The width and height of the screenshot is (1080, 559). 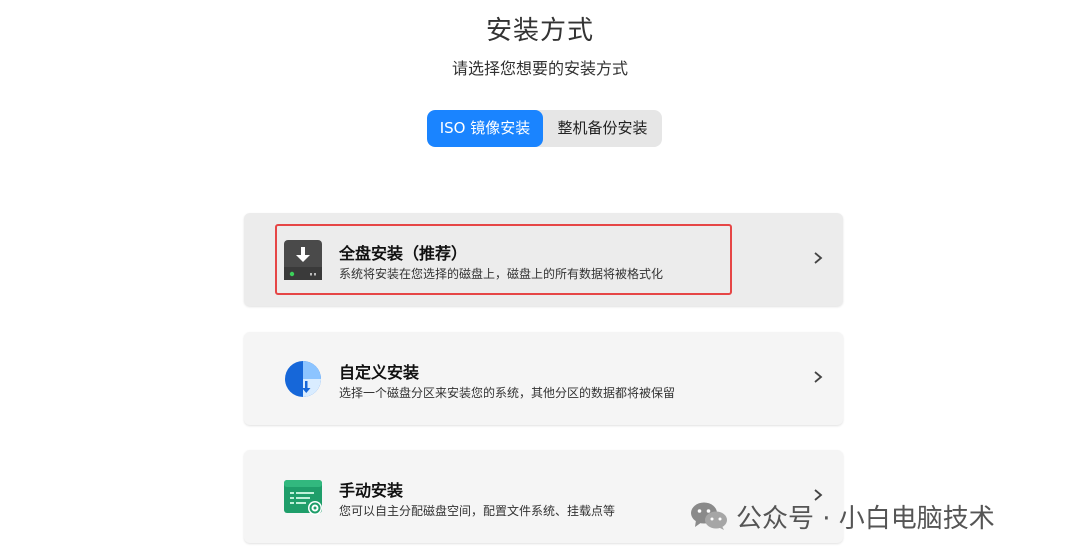 What do you see at coordinates (709, 516) in the screenshot?
I see `wechat-icon` at bounding box center [709, 516].